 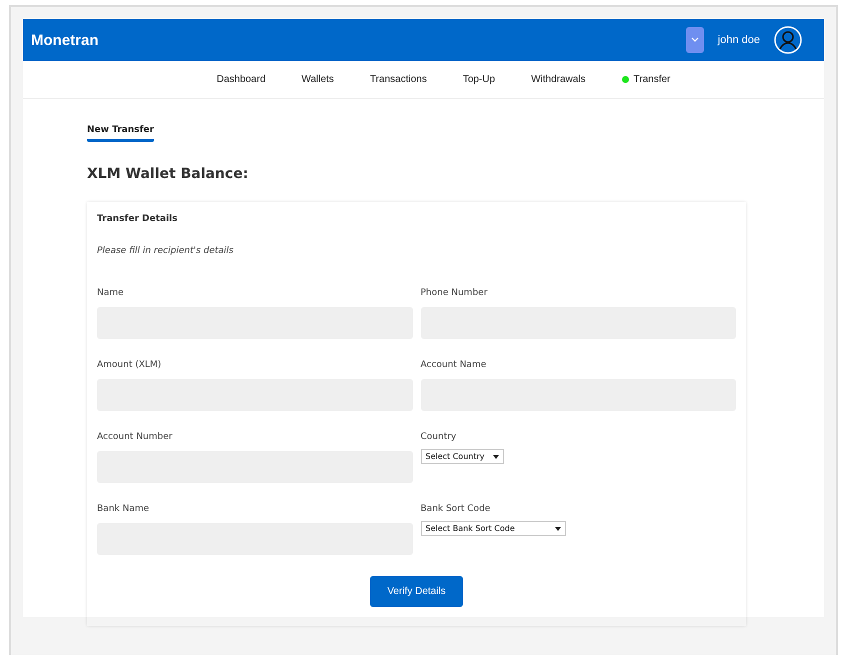 I want to click on nav-link: Transfer, so click(x=646, y=79).